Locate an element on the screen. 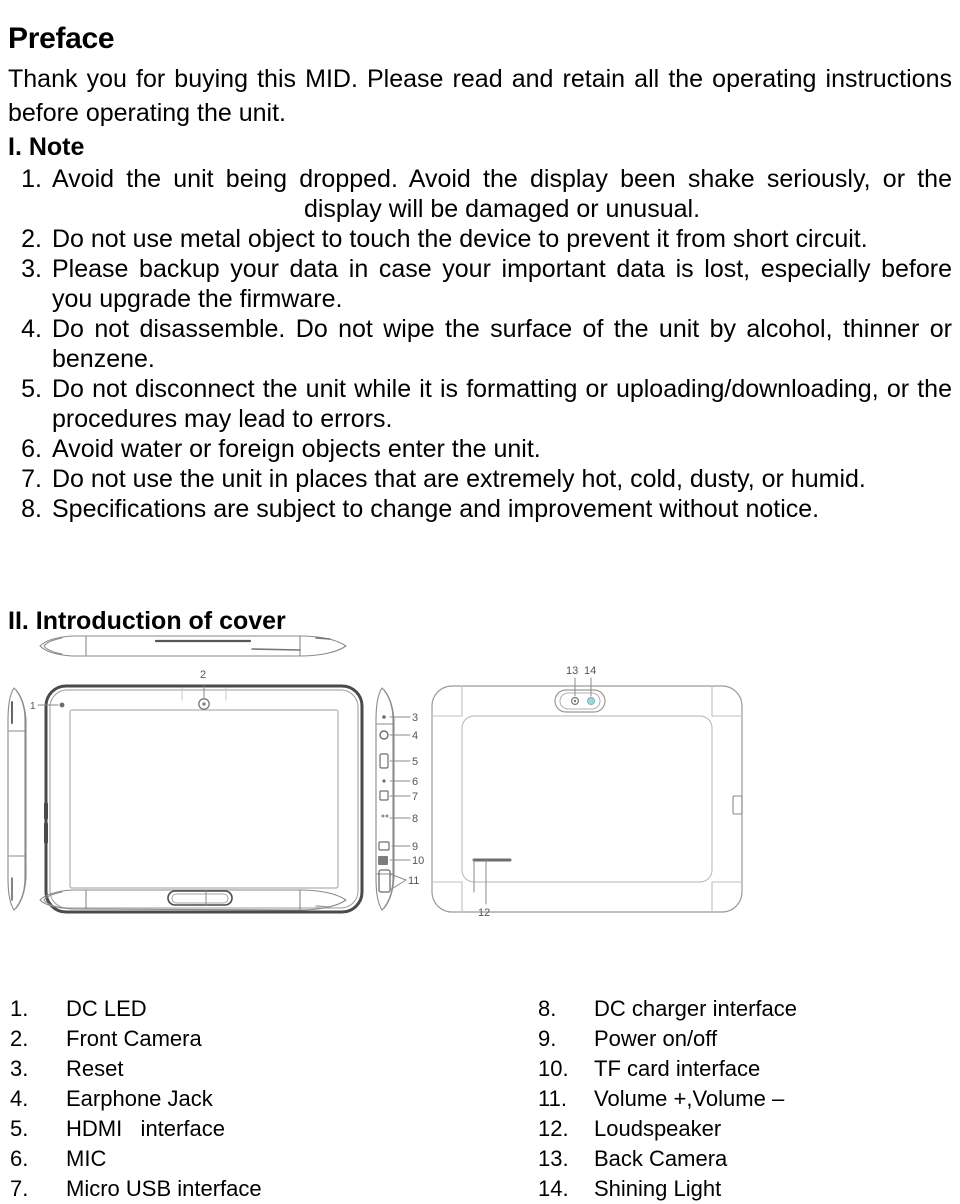 The width and height of the screenshot is (960, 1204). legend-item: 2. Front Camera is located at coordinates (245, 1039).